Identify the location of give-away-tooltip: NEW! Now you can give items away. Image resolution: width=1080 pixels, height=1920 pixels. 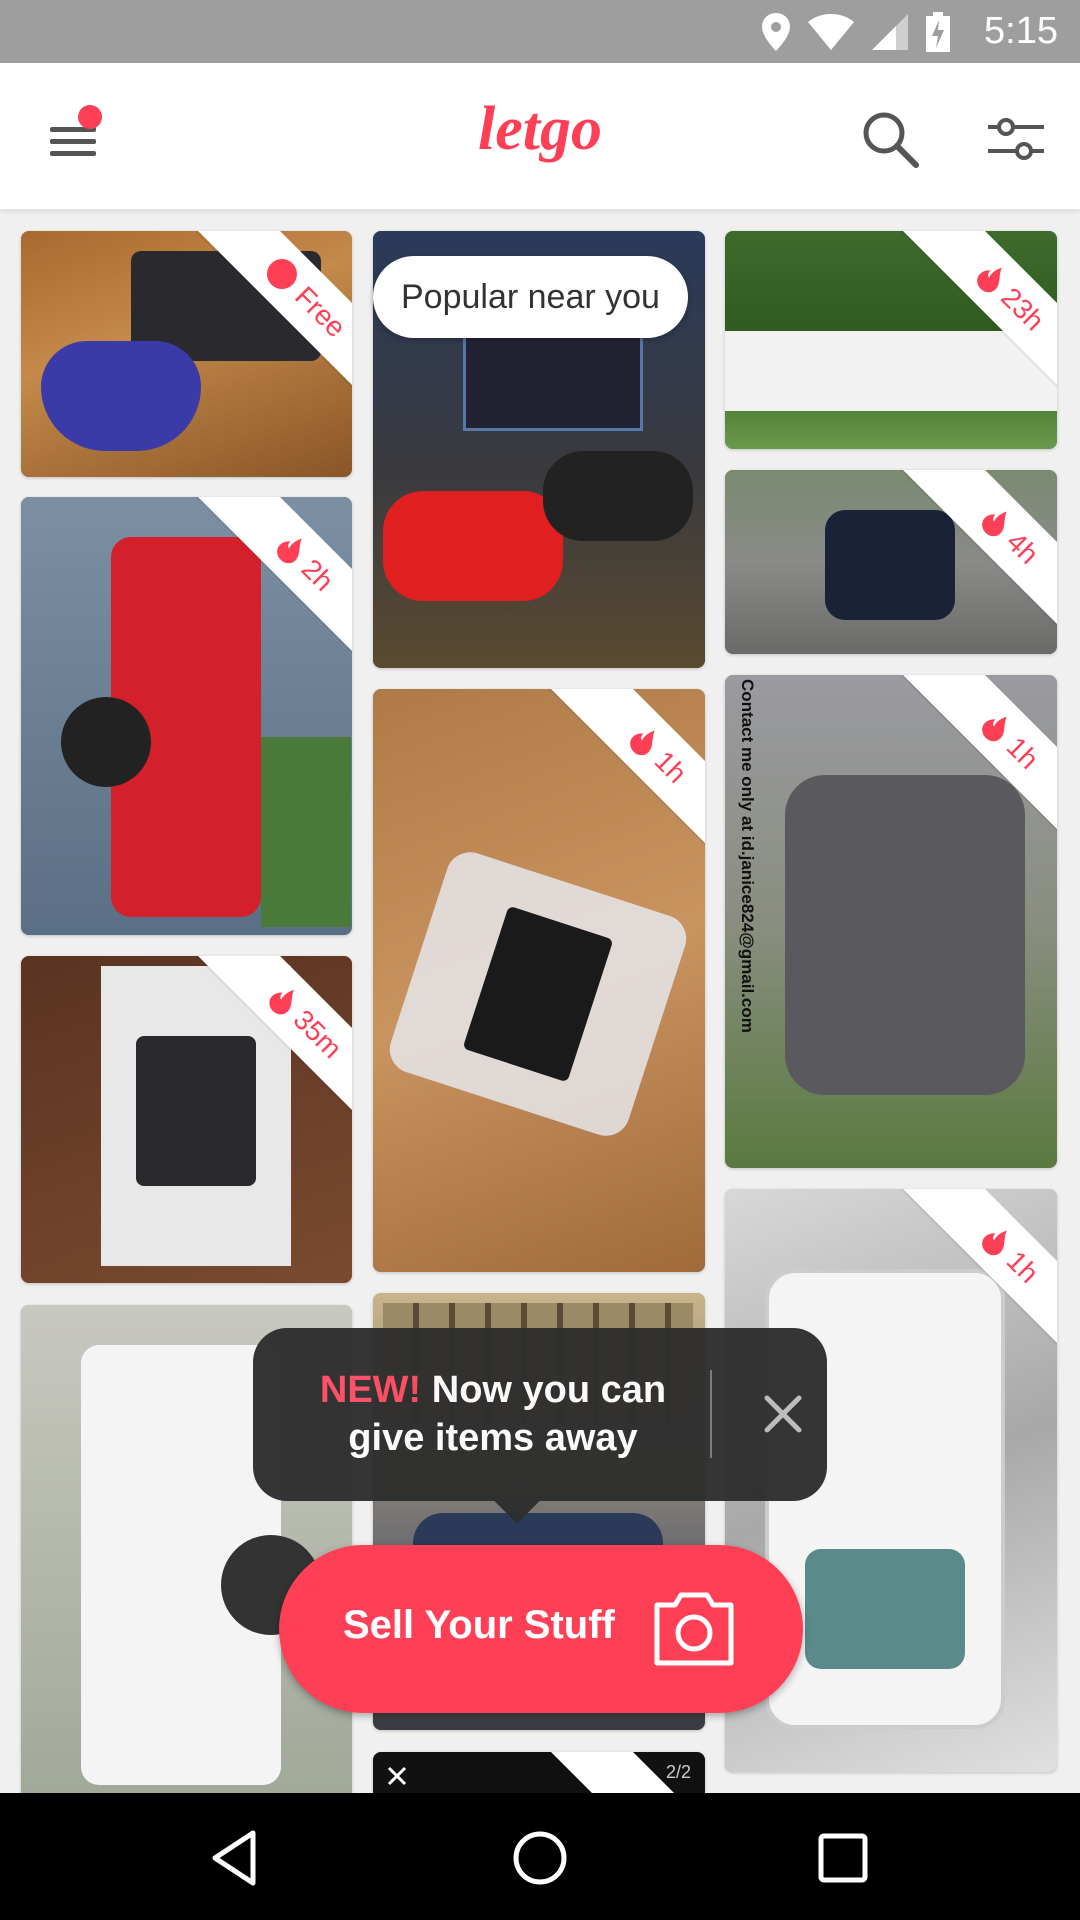
(540, 1426).